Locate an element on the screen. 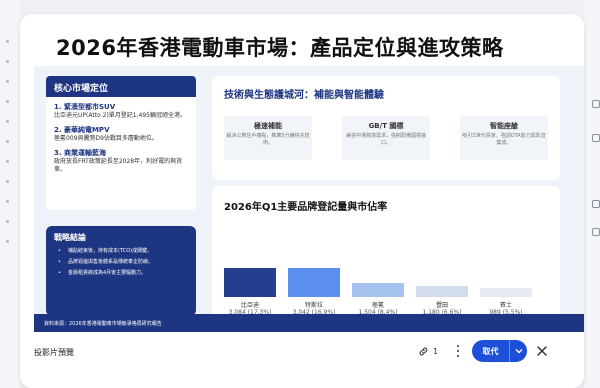  moat-card-desc: 兼容中港跨境需求，強制配備國標接口。 is located at coordinates (385, 139).